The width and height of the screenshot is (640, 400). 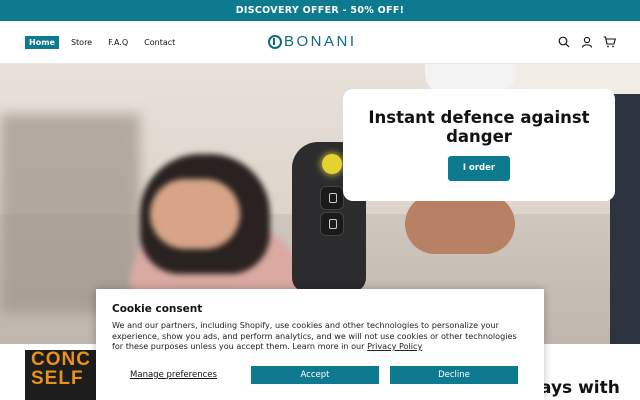 I want to click on nav-item-contact: Contact, so click(x=159, y=42).